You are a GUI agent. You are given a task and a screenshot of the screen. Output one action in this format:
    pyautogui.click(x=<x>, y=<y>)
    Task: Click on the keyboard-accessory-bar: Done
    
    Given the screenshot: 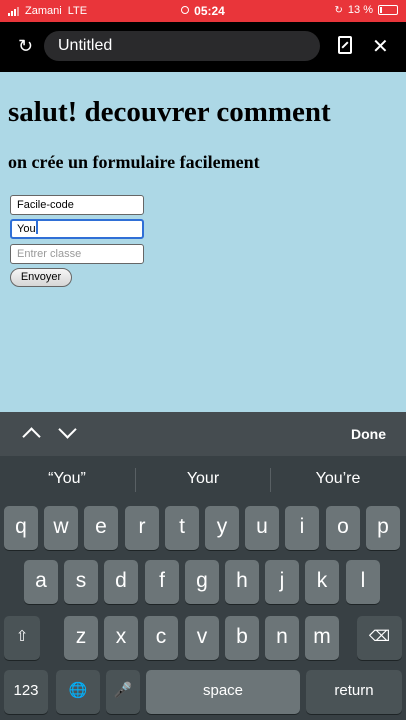 What is the action you would take?
    pyautogui.click(x=203, y=434)
    